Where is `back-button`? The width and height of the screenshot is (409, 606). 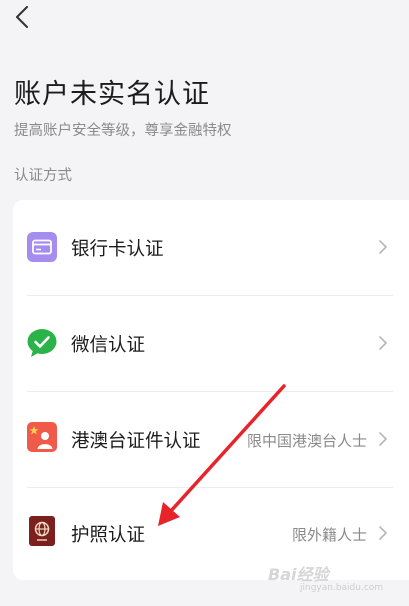 back-button is located at coordinates (22, 17).